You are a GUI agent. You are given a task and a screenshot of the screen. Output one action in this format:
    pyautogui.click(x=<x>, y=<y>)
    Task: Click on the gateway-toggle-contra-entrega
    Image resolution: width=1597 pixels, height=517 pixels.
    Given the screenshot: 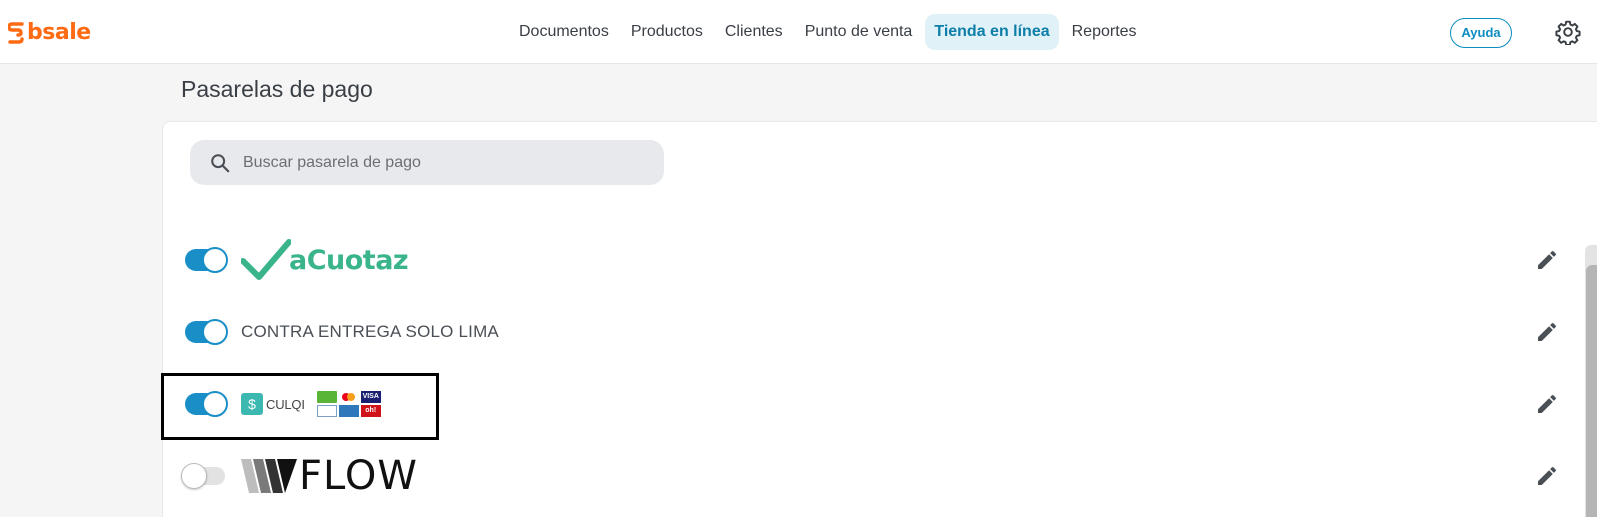 What is the action you would take?
    pyautogui.click(x=206, y=332)
    